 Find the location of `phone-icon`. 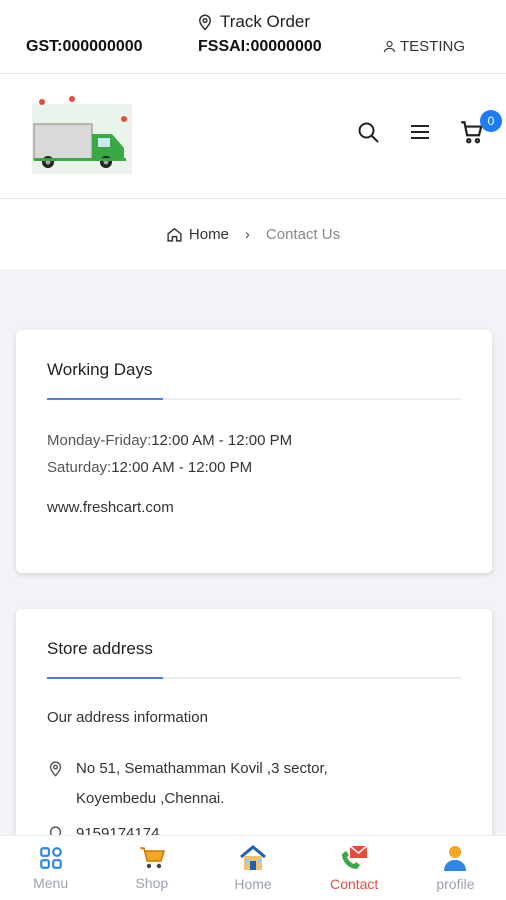

phone-icon is located at coordinates (55, 830).